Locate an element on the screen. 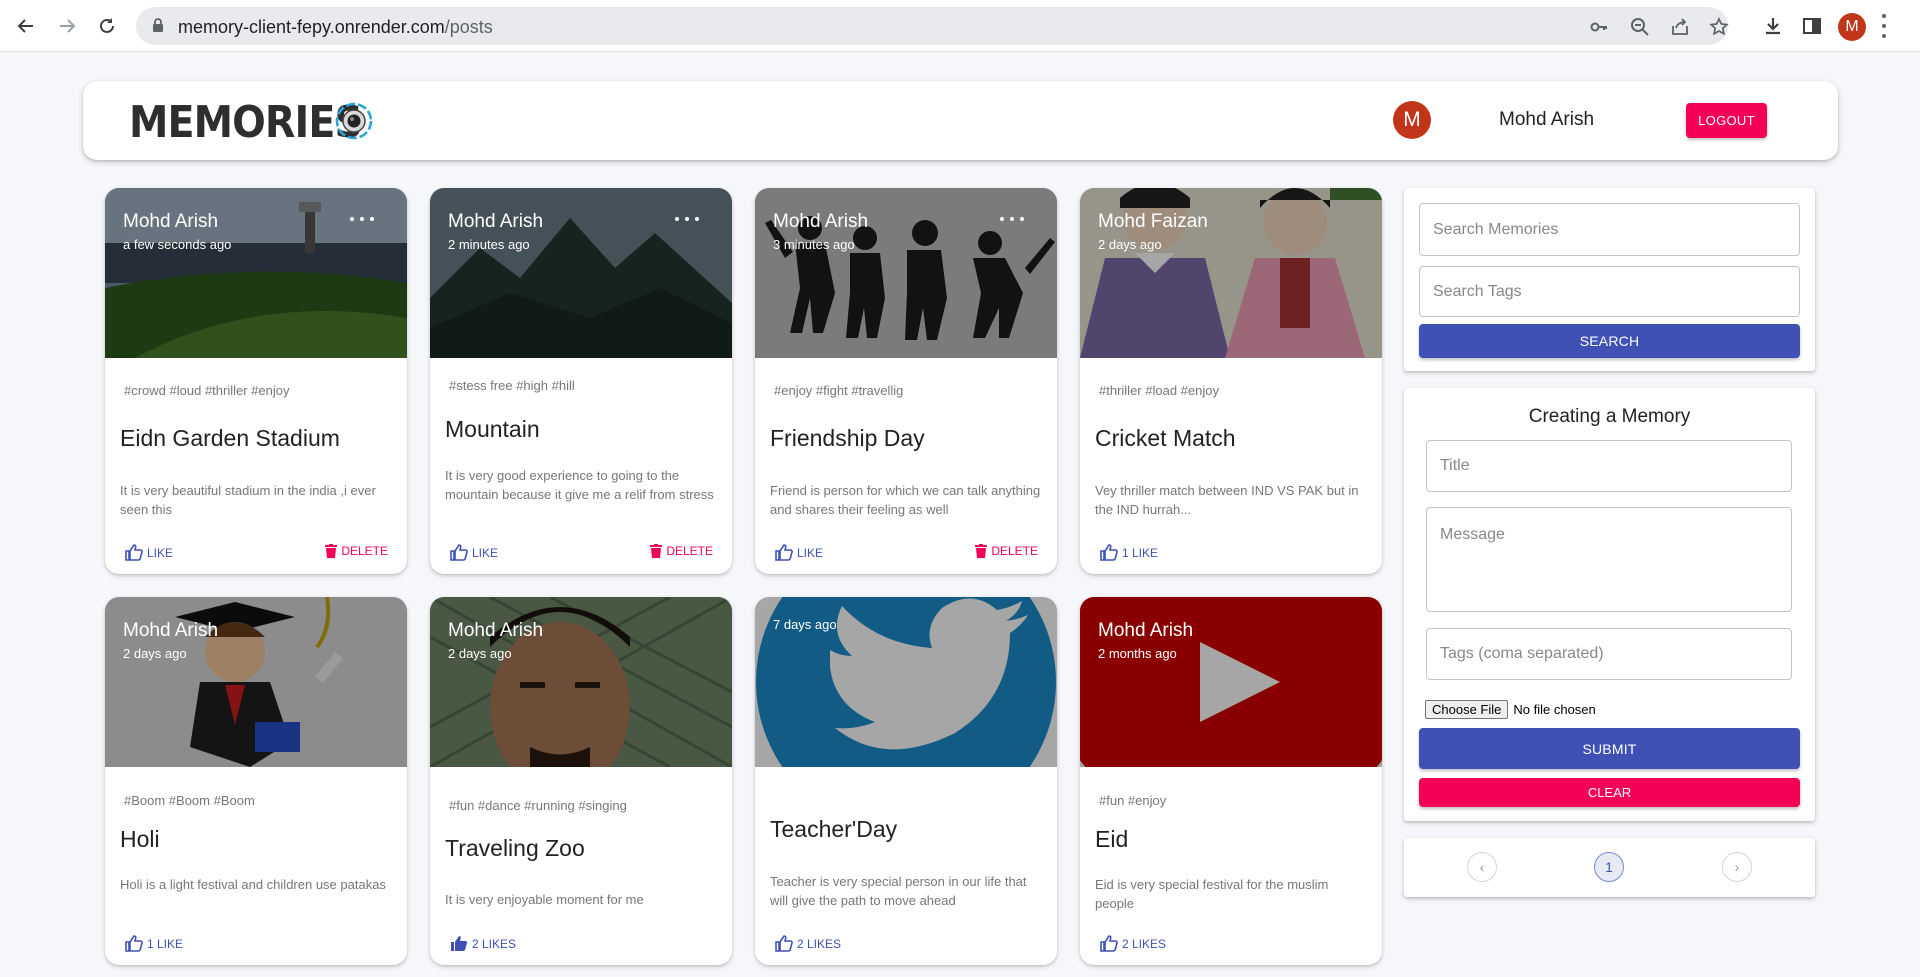  post-author: Mohd Faizan is located at coordinates (1153, 221).